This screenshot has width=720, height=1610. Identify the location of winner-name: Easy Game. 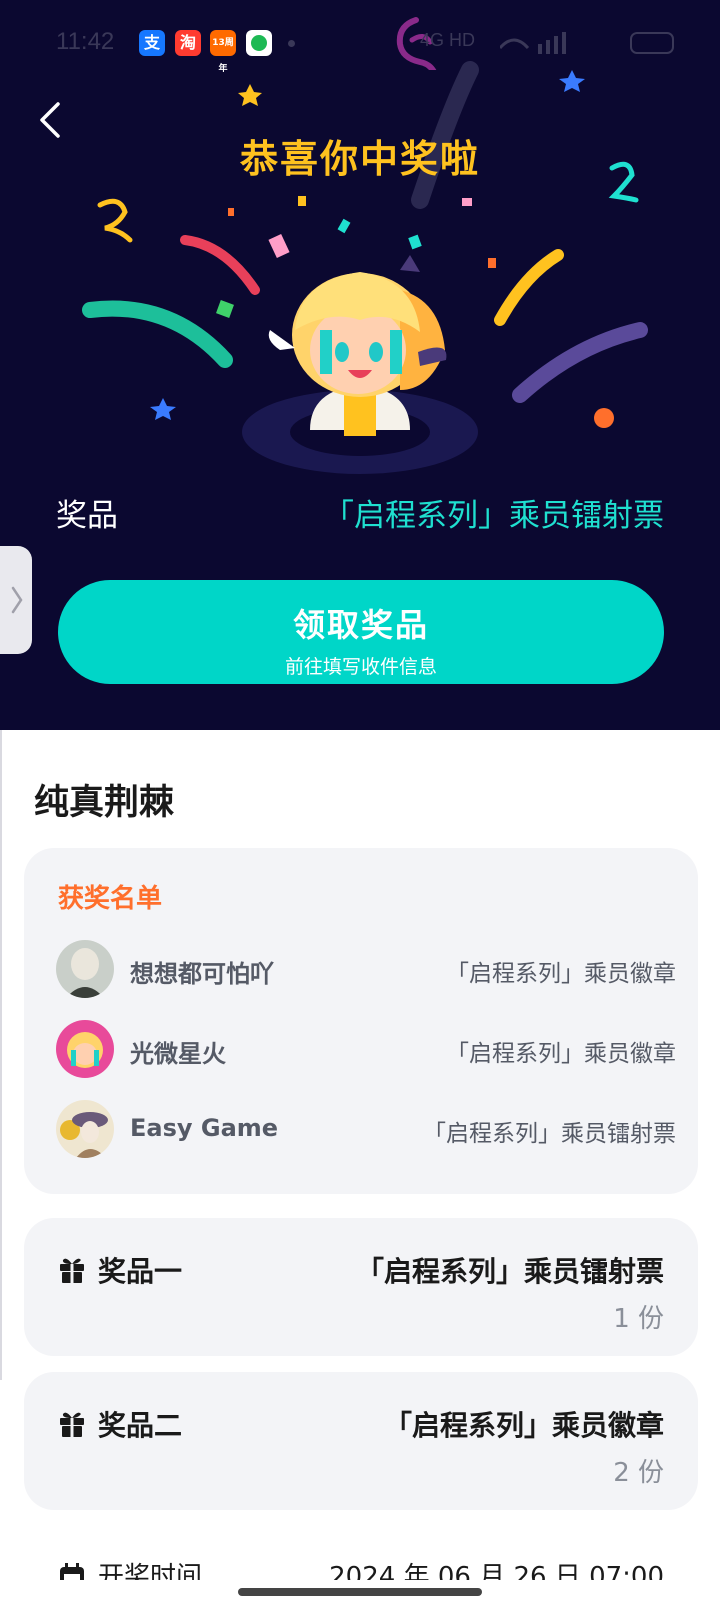
(204, 1128).